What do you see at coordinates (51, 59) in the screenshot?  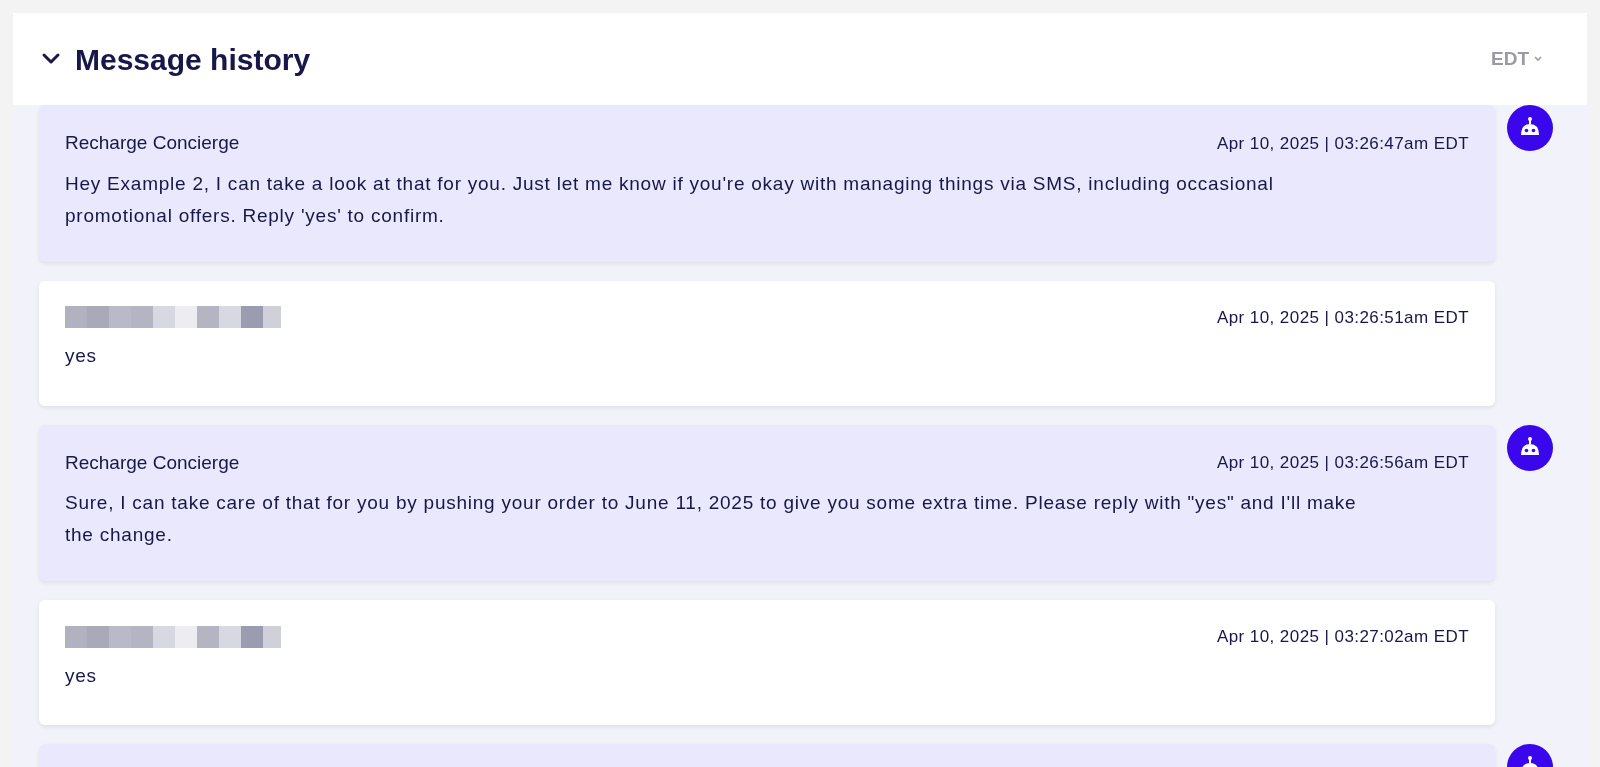 I see `chevron-down-icon` at bounding box center [51, 59].